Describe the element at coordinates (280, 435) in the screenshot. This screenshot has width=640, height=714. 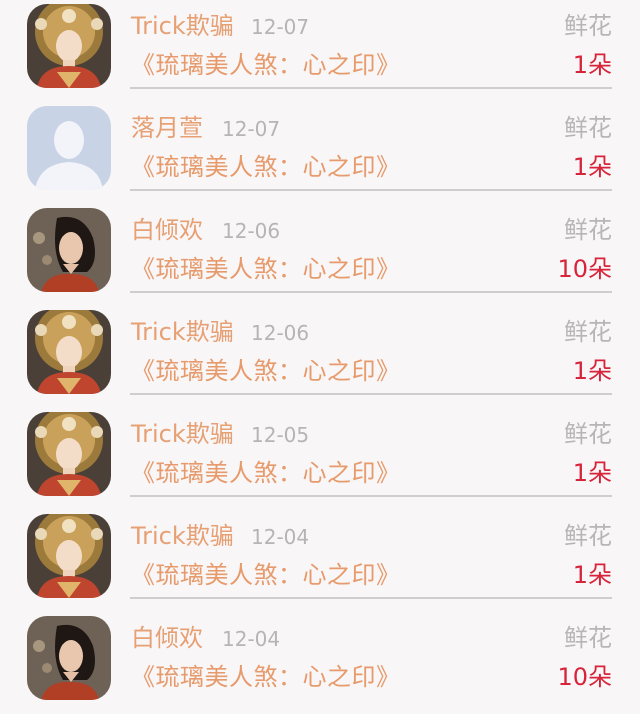
I see `gift-date: 12-05` at that location.